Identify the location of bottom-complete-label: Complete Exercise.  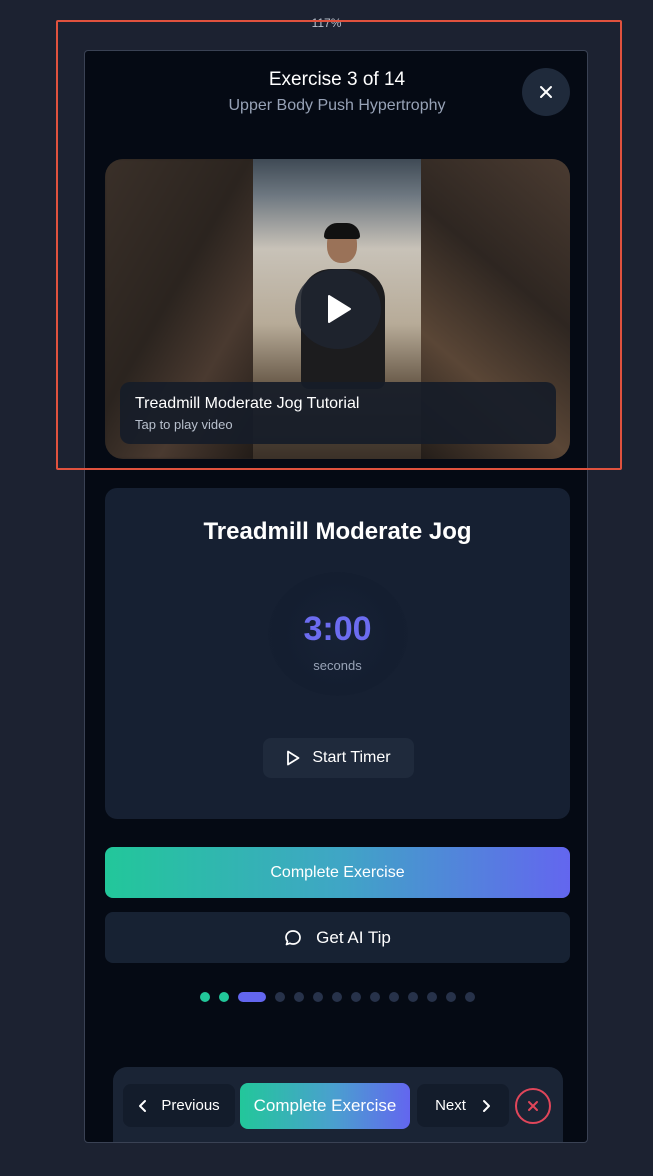
(325, 1105).